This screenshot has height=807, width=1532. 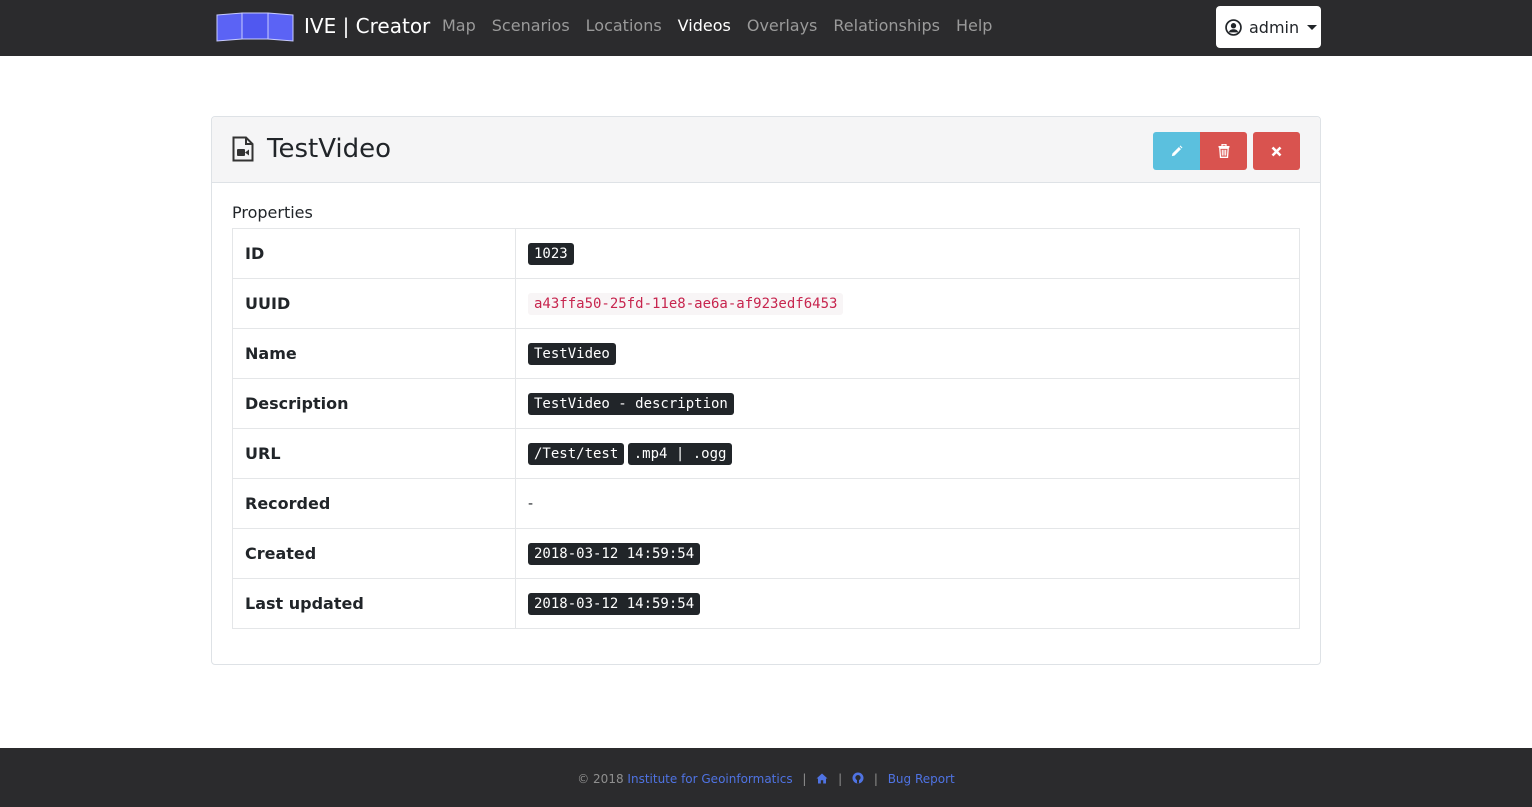 I want to click on delete-button, so click(x=1223, y=151).